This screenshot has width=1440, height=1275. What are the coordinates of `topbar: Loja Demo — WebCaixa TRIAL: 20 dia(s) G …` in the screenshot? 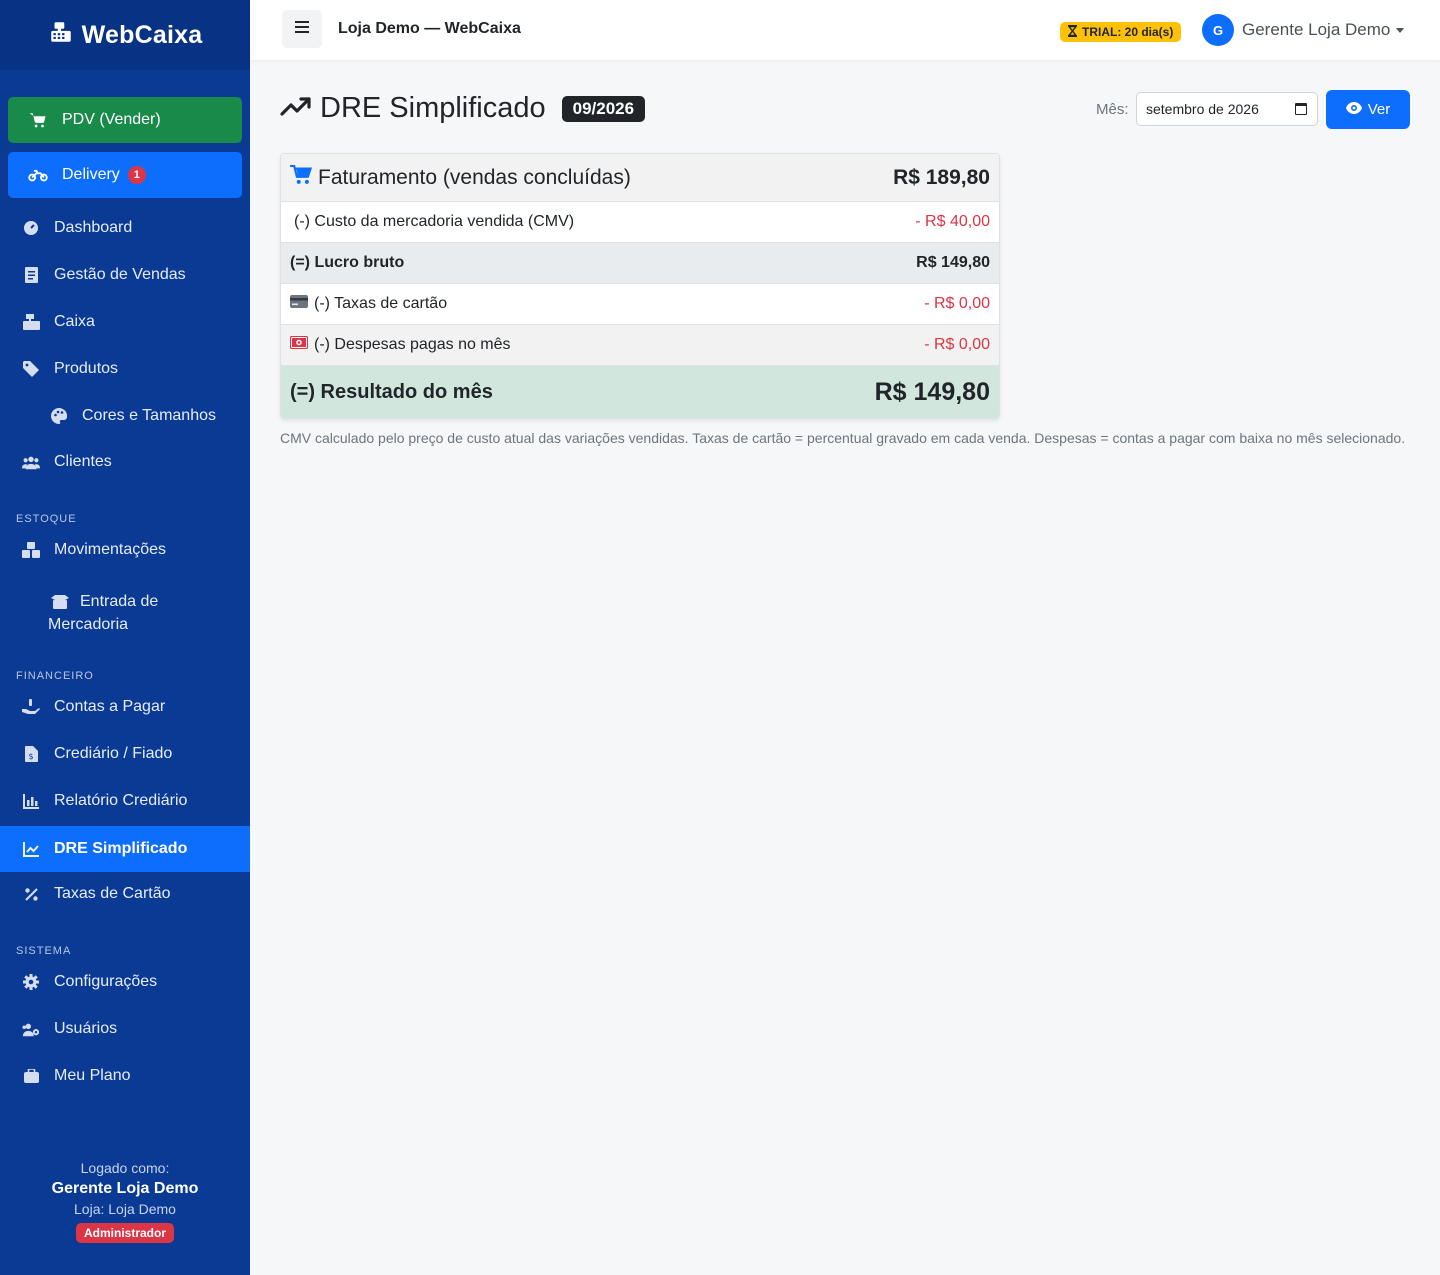 It's located at (845, 30).